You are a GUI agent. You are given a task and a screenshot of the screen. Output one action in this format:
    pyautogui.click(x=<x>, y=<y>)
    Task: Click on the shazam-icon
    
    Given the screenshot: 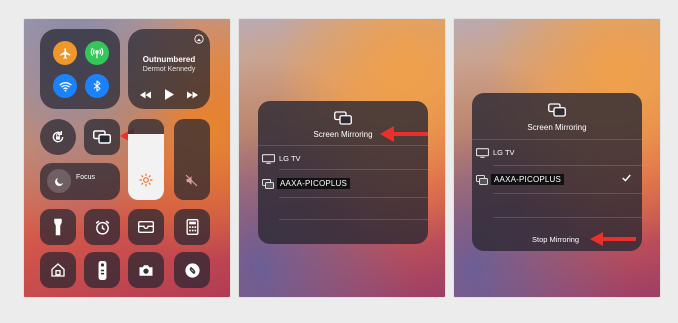 What is the action you would take?
    pyautogui.click(x=192, y=270)
    